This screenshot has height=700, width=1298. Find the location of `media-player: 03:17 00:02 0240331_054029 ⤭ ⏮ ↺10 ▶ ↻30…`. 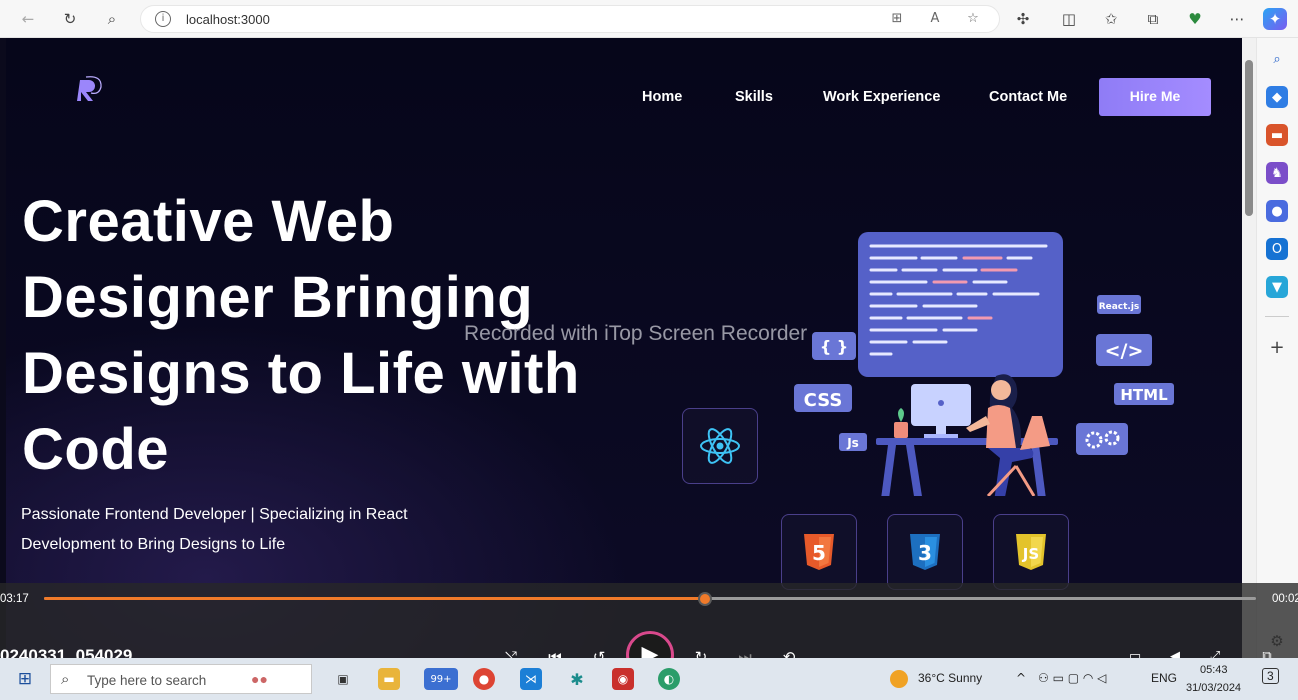

media-player: 03:17 00:02 0240331_054029 ⤭ ⏮ ↺10 ▶ ↻30… is located at coordinates (649, 631).